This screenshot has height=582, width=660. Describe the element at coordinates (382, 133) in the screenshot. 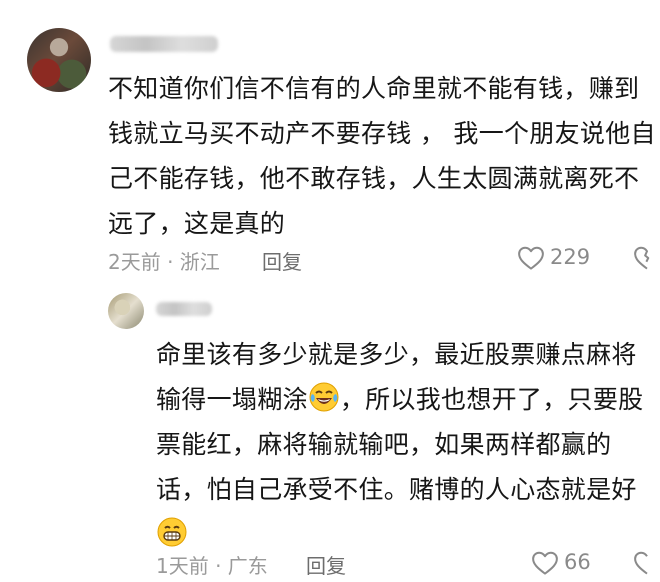

I see `comment-line: 钱就立马买不动产不要存钱 ， 我一个朋友说他自` at that location.